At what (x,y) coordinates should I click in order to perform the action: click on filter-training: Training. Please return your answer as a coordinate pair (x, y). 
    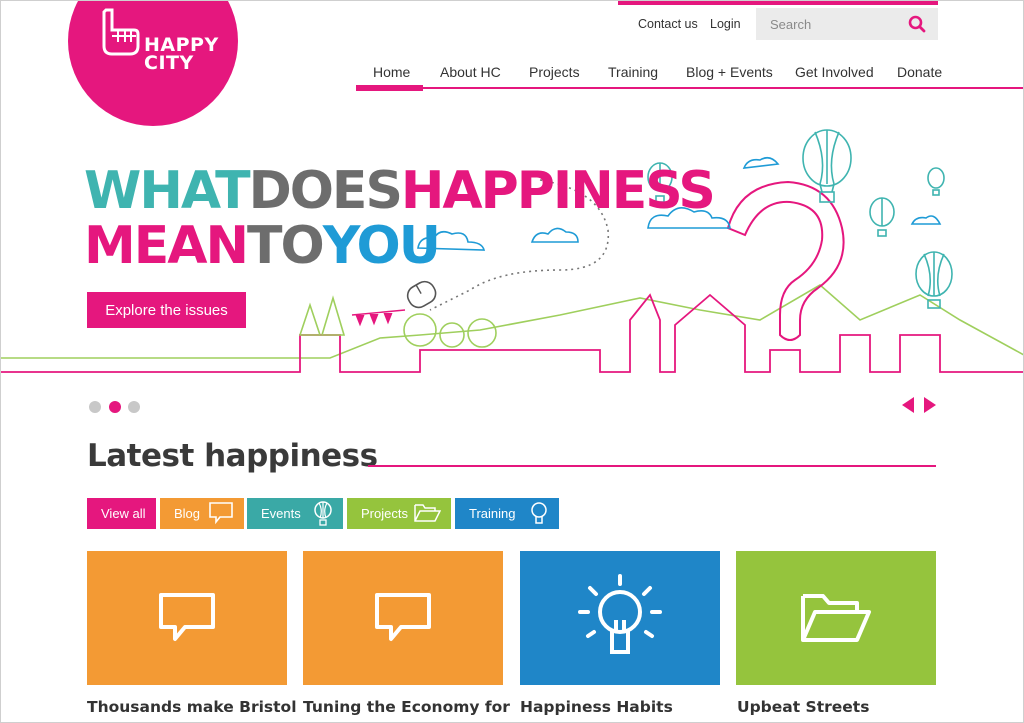
    Looking at the image, I should click on (507, 513).